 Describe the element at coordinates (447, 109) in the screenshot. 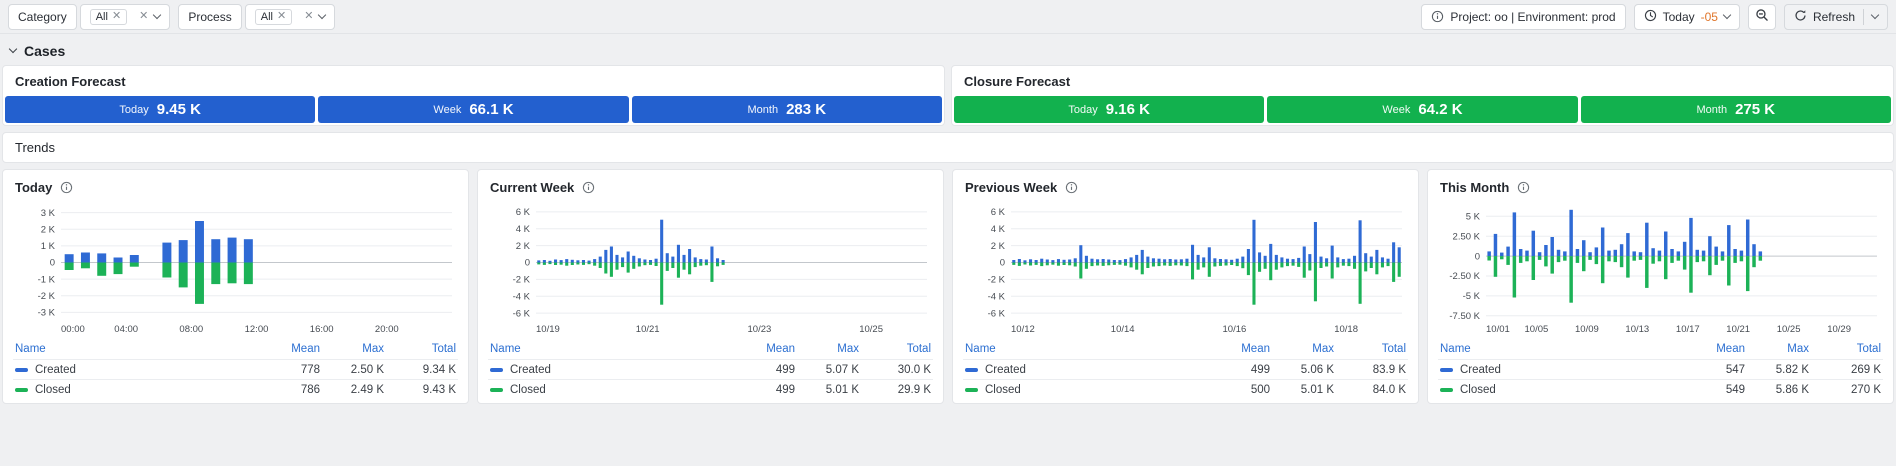

I see `segment-label: Week` at that location.